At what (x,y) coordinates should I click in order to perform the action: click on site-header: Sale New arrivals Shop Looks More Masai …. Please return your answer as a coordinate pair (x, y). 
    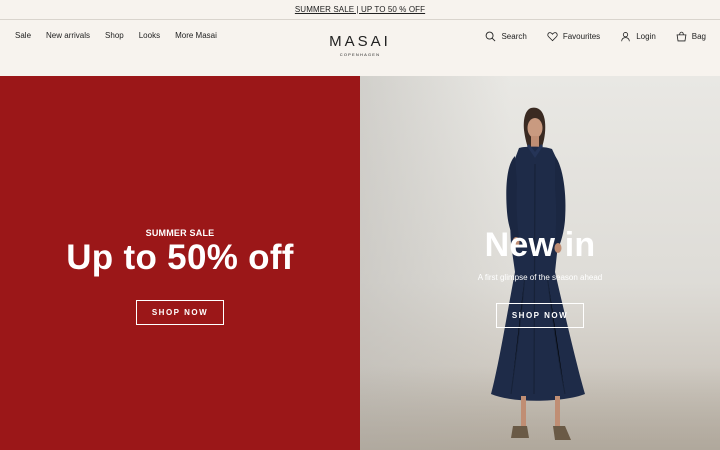
    Looking at the image, I should click on (360, 48).